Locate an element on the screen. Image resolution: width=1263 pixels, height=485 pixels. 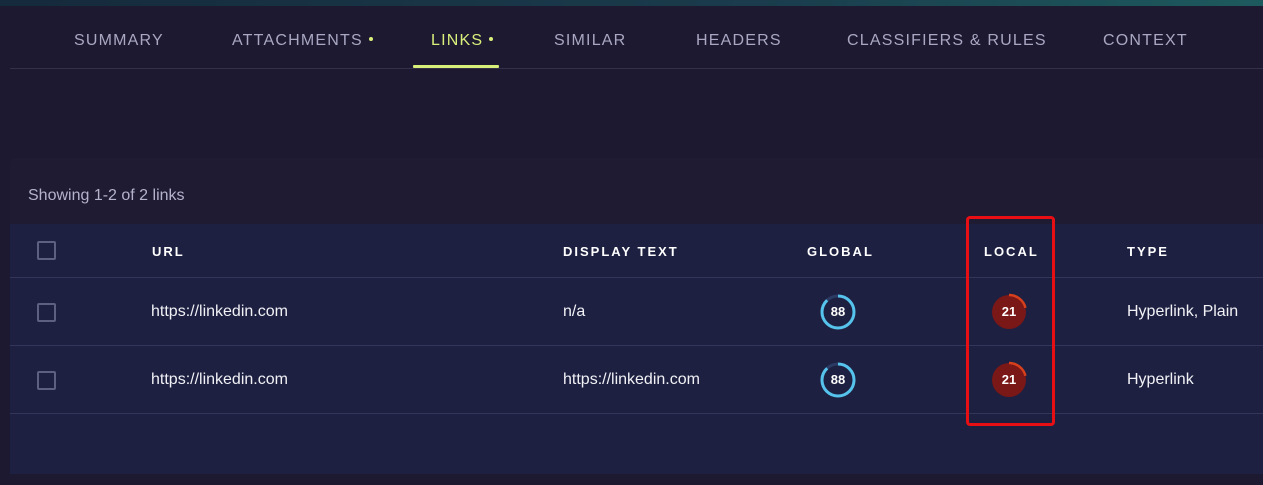
tab-classifiers-rules: CLASSIFIERS & RULES is located at coordinates (947, 41).